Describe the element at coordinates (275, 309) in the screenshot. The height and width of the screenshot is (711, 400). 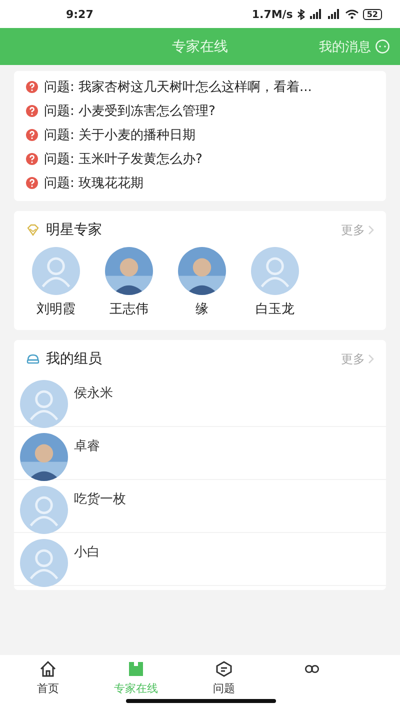
I see `expert-name: 白玉龙` at that location.